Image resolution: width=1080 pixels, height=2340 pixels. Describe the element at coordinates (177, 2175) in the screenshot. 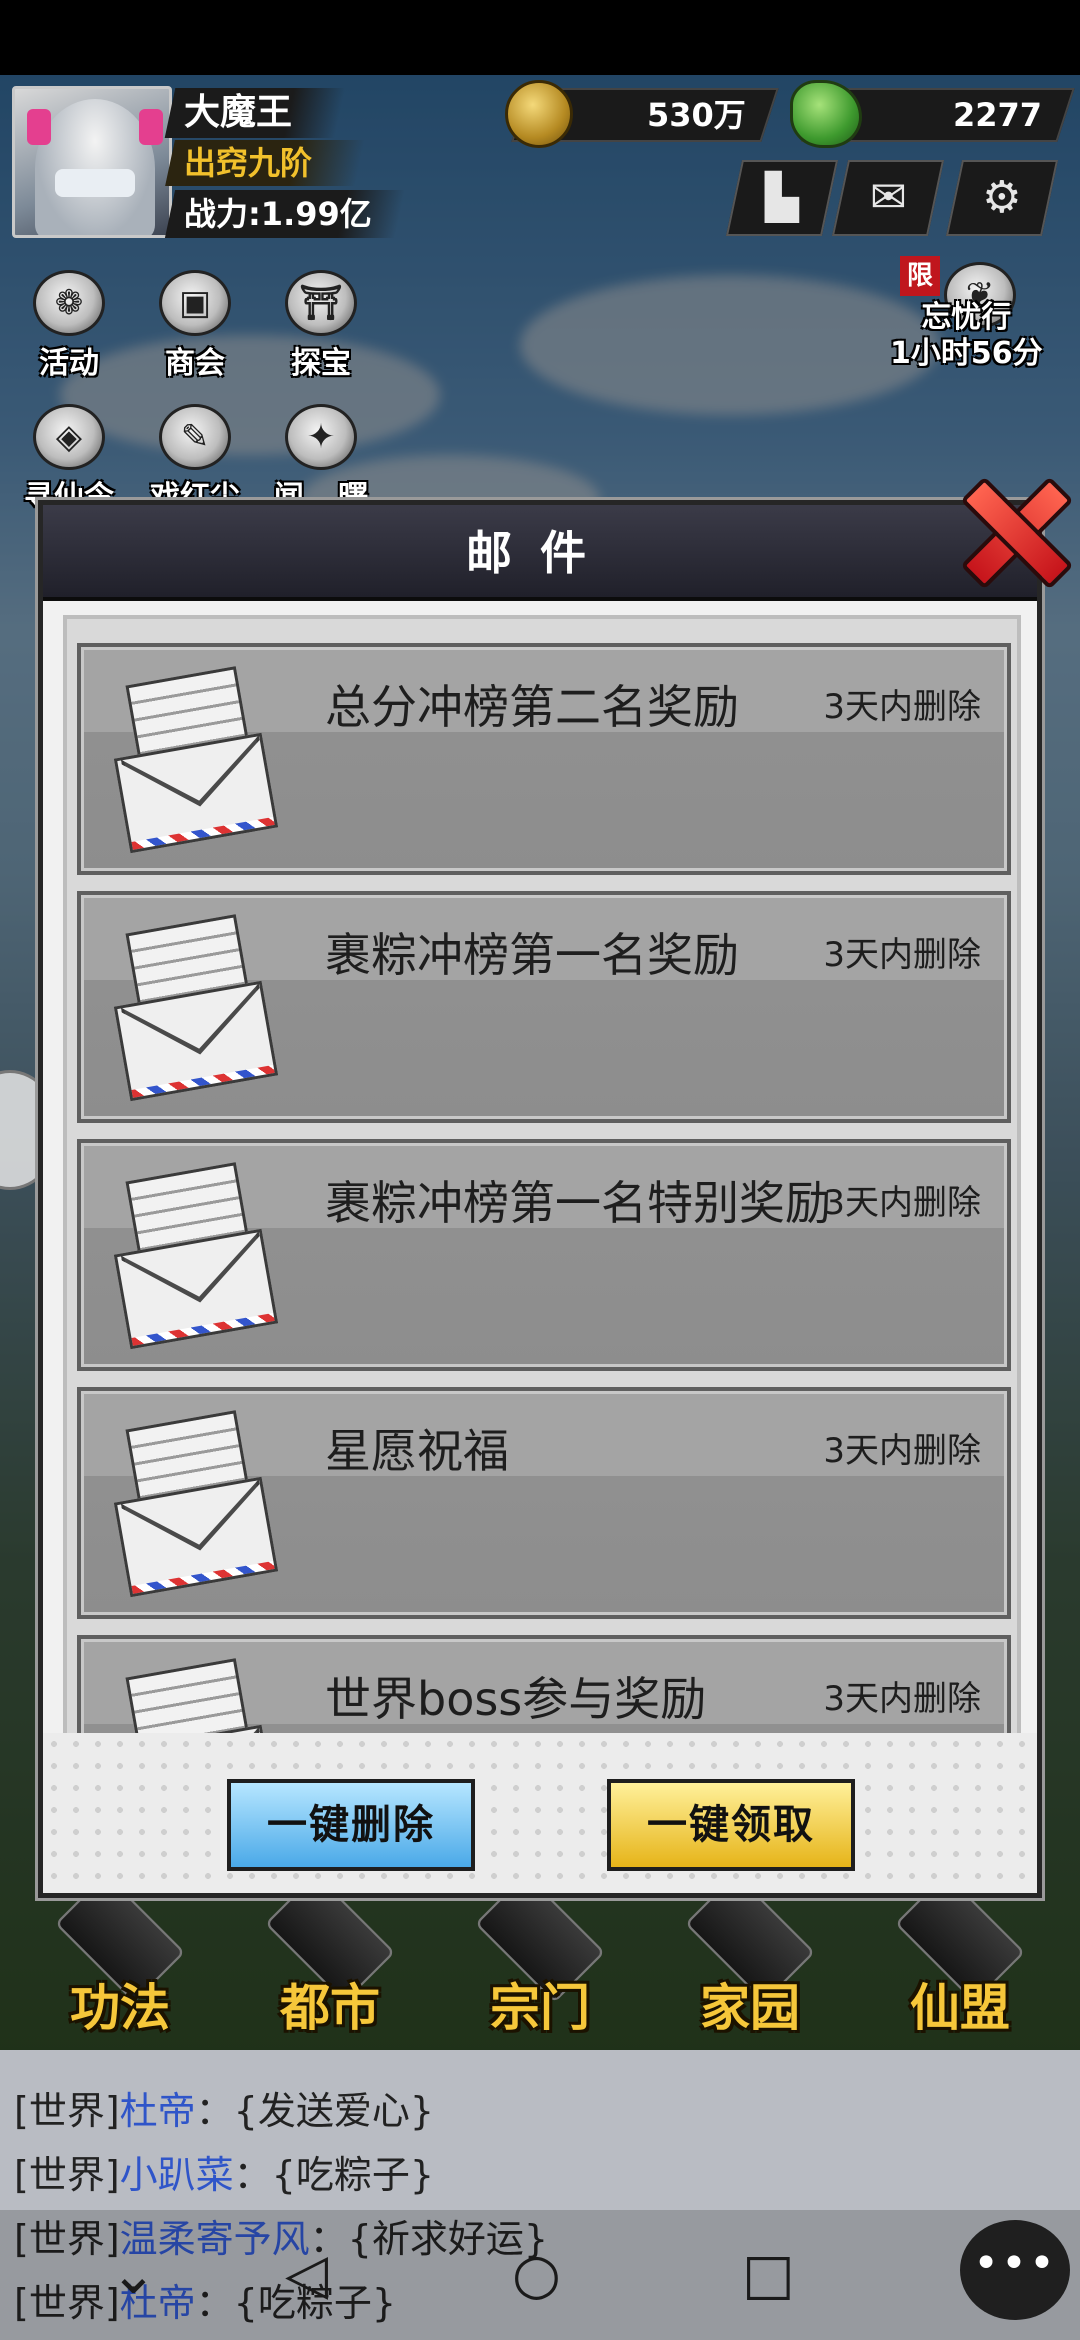

I see `chat-nick: 小趴菜` at that location.